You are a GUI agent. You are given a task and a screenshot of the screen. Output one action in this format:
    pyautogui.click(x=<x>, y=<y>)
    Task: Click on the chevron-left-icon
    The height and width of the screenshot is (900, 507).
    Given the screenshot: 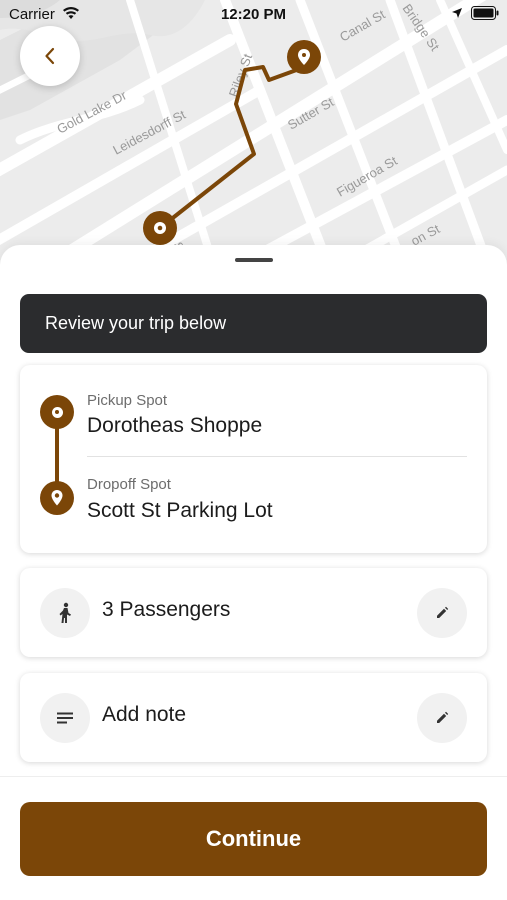 What is the action you would take?
    pyautogui.click(x=50, y=56)
    